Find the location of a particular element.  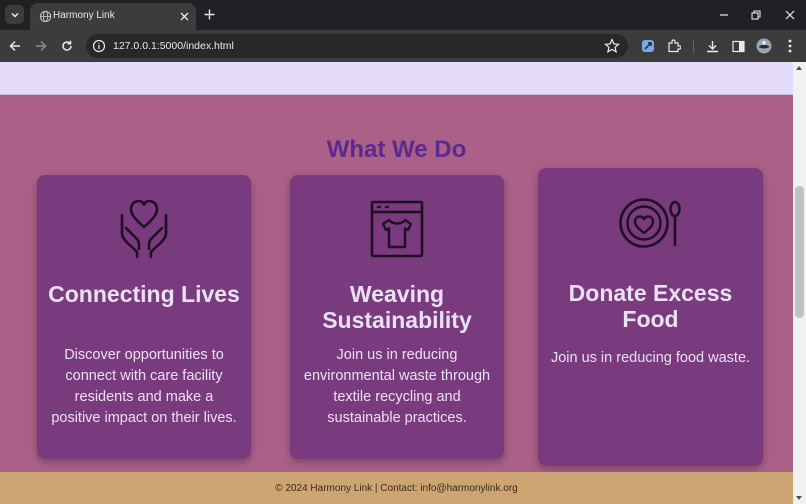

card-title: Donate Excess Food is located at coordinates (650, 306).